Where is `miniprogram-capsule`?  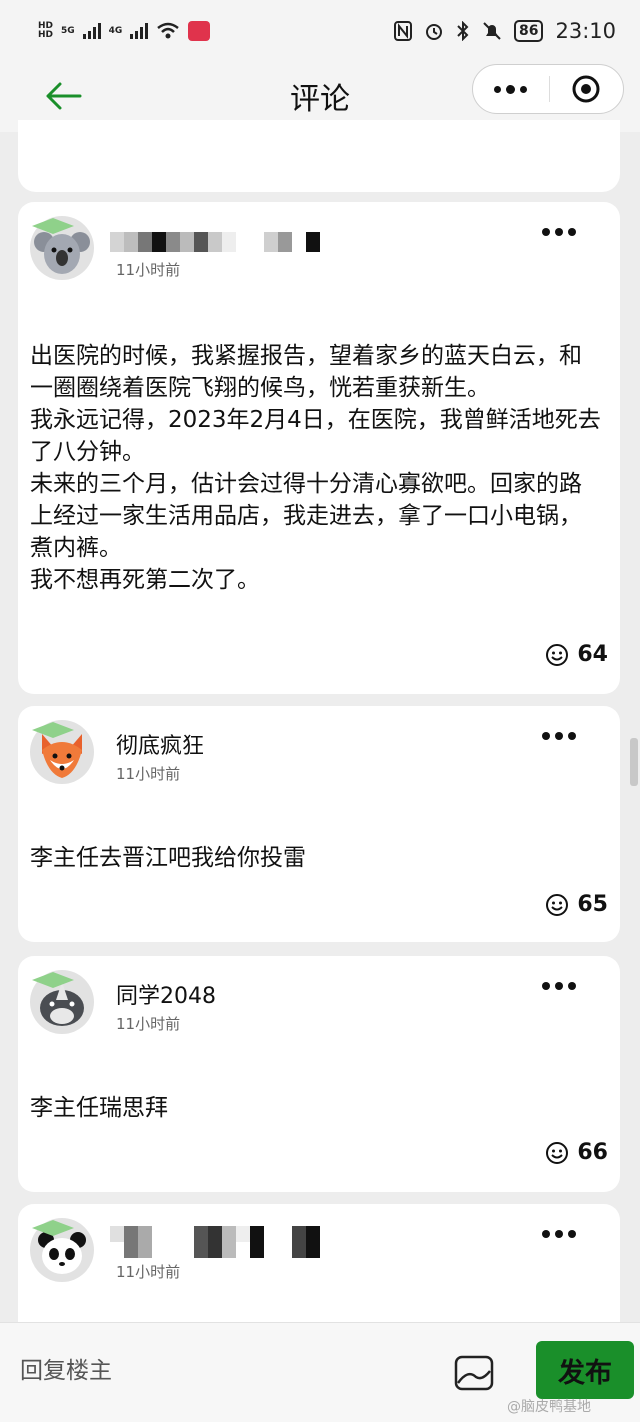
miniprogram-capsule is located at coordinates (548, 89).